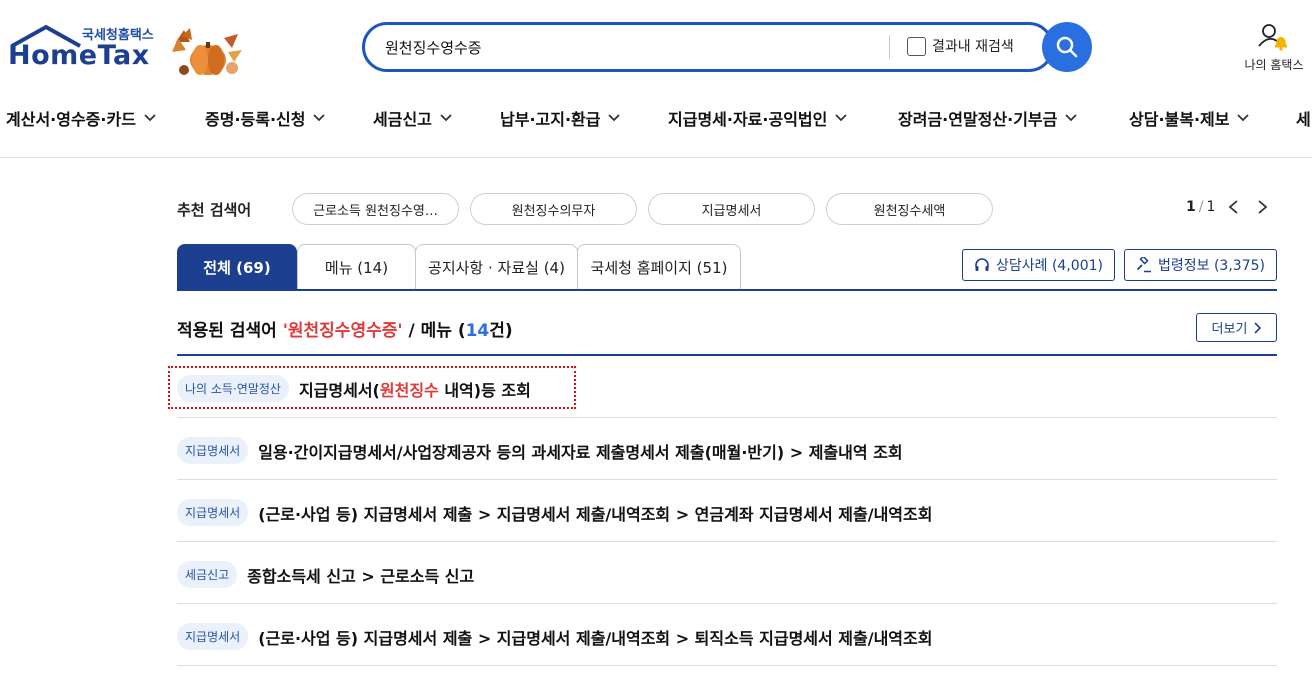 The image size is (1312, 678). Describe the element at coordinates (982, 264) in the screenshot. I see `headset-icon` at that location.